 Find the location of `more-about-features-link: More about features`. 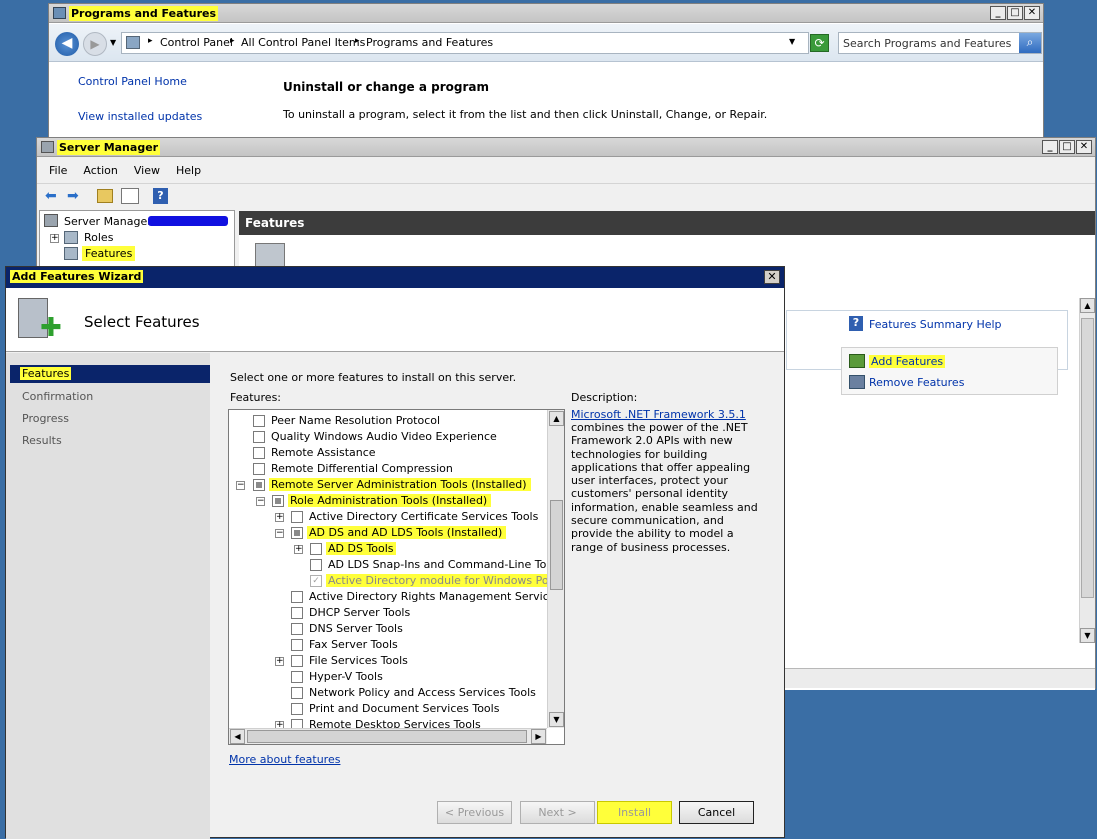

more-about-features-link: More about features is located at coordinates (284, 759).